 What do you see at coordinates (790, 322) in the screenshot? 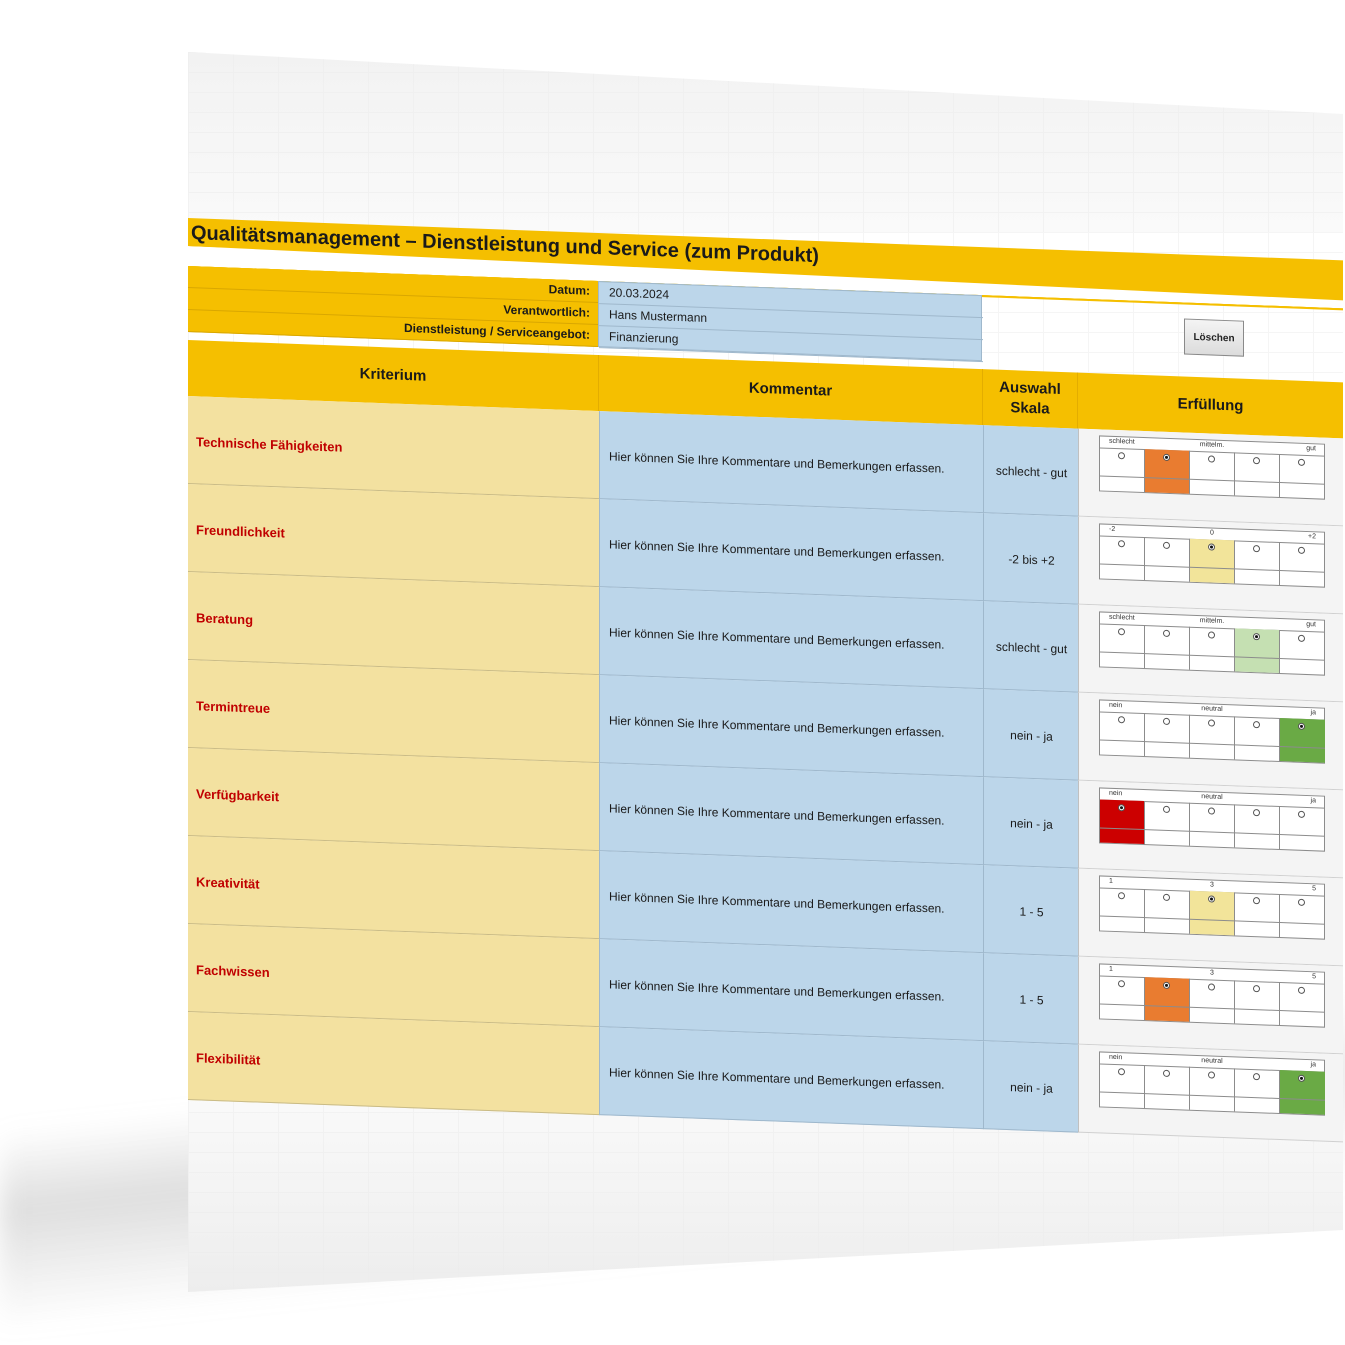
I see `info-values: 20.03.2024 Hans Mustermann Finanzierung` at bounding box center [790, 322].